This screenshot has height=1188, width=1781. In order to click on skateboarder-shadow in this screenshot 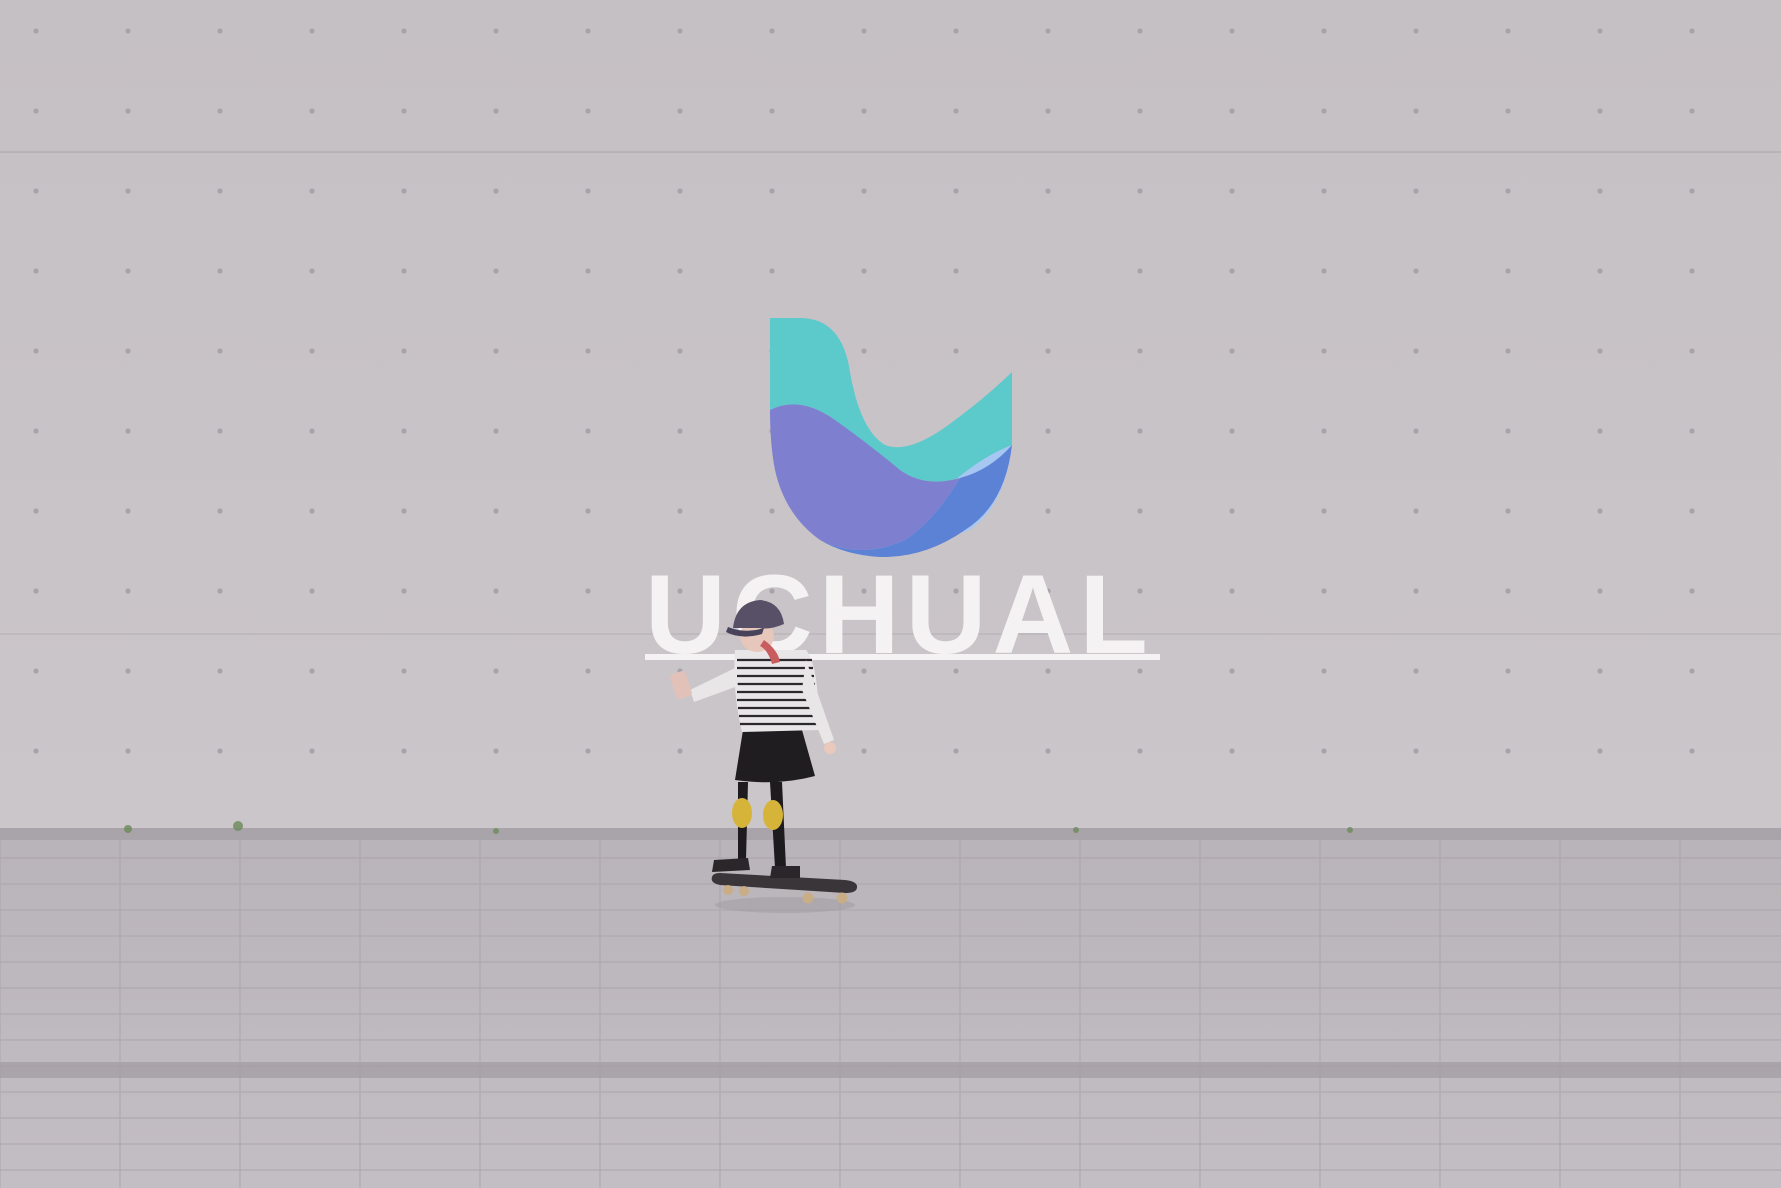, I will do `click(785, 905)`.